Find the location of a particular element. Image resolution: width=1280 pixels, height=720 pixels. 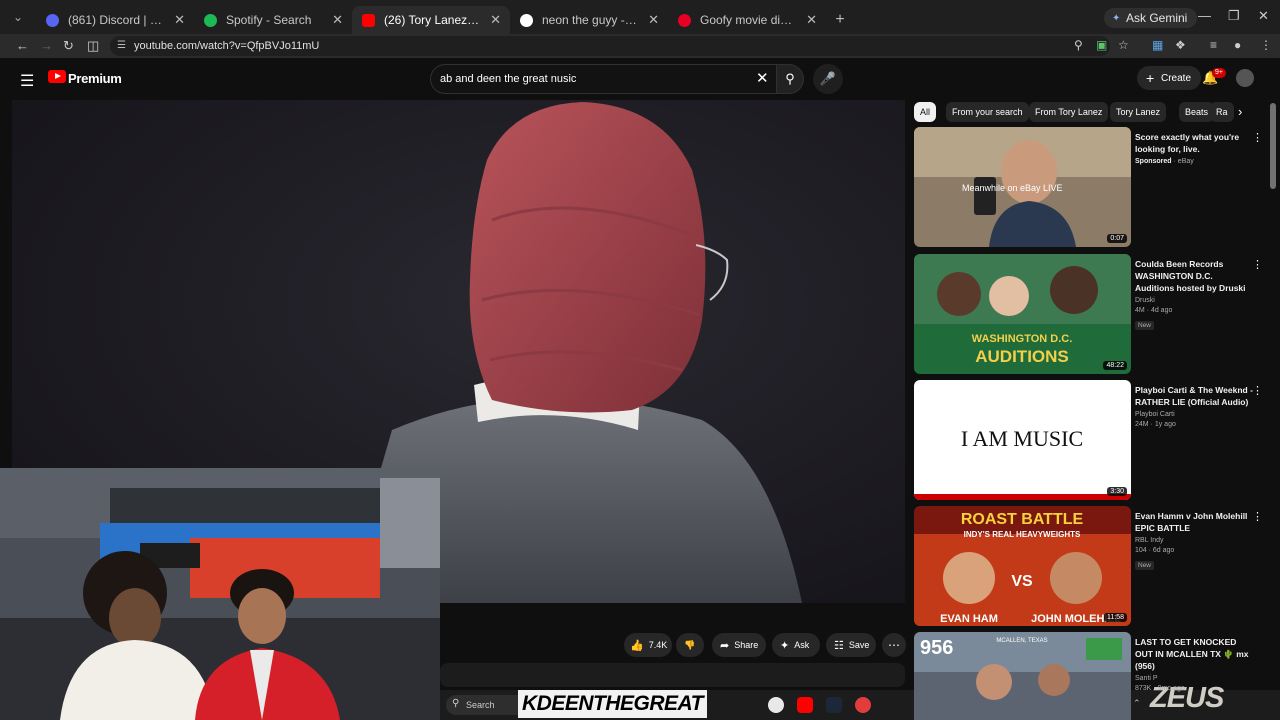

dislike-button: 👎 is located at coordinates (690, 645).